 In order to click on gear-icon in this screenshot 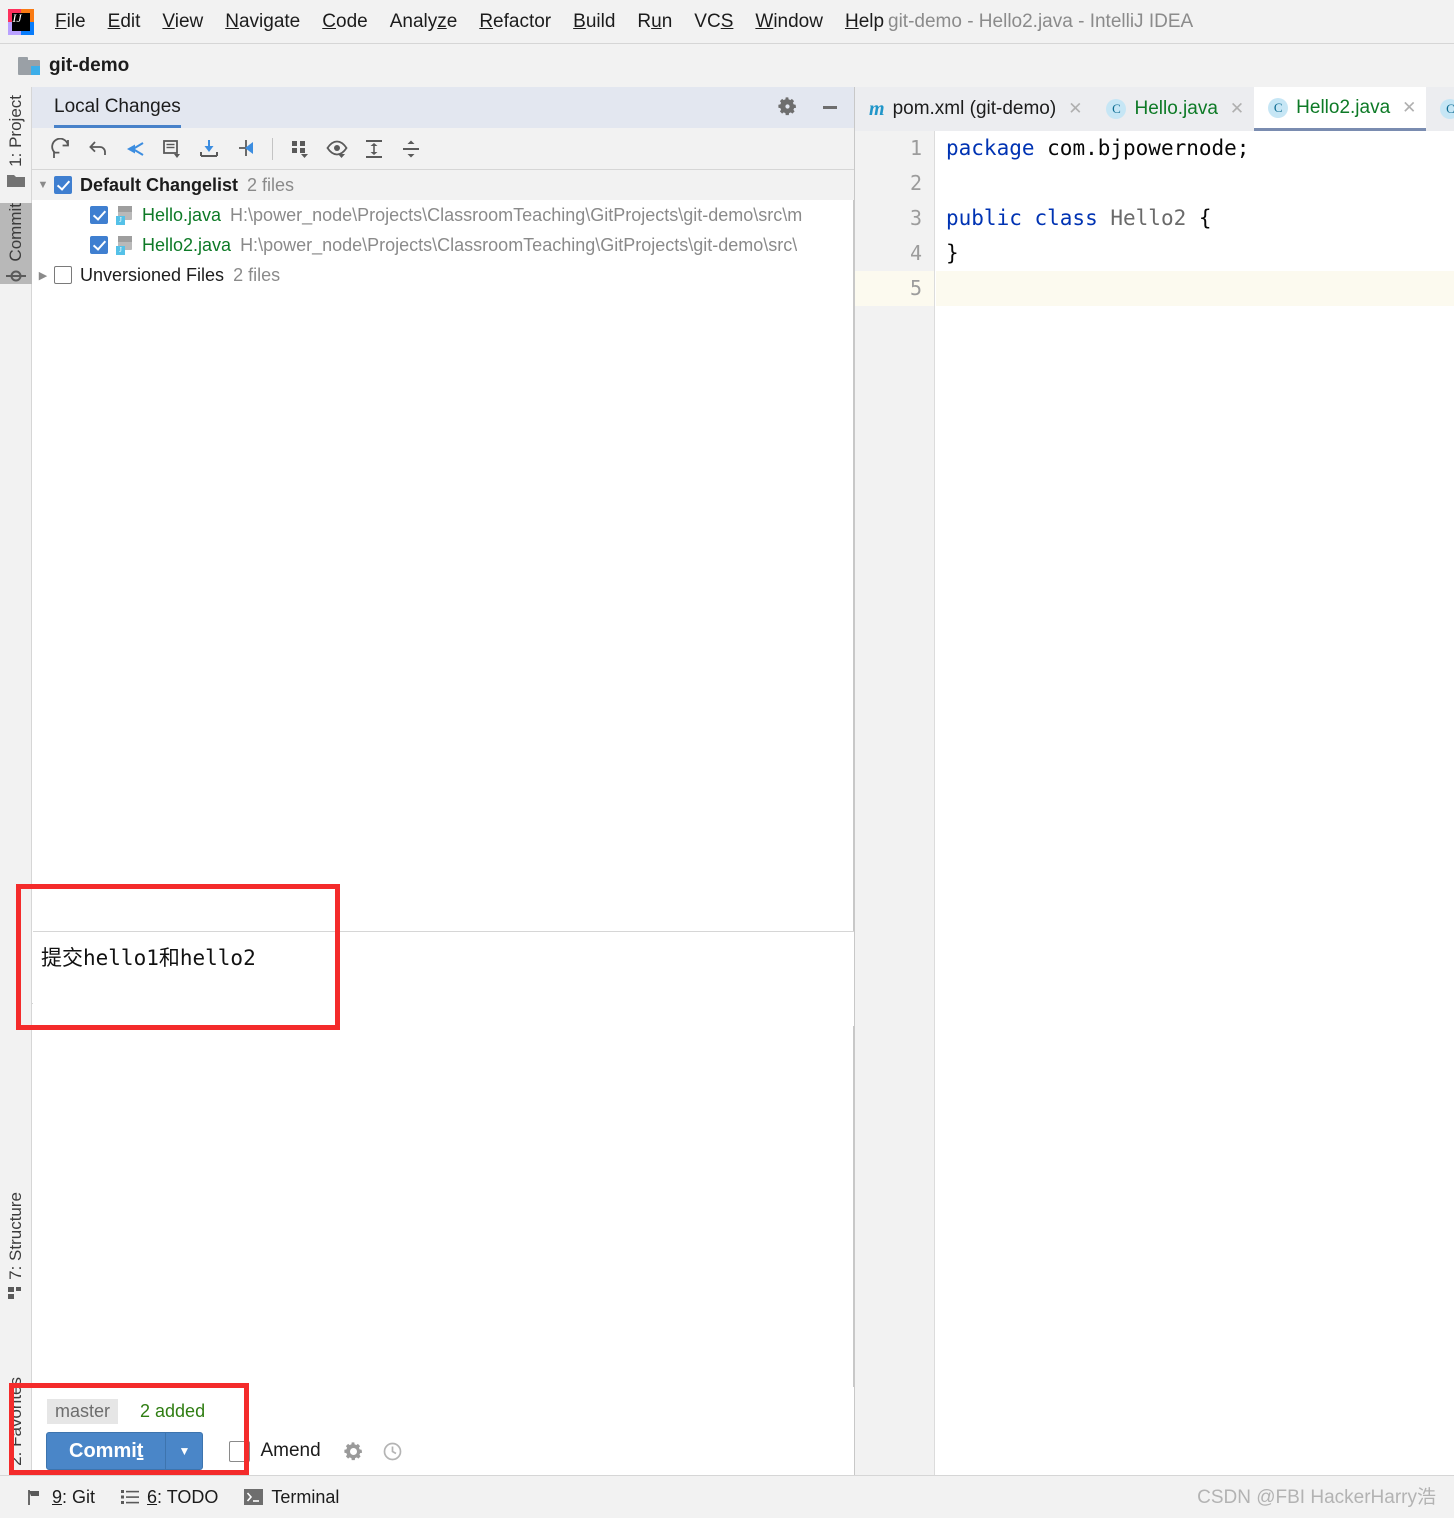, I will do `click(787, 106)`.